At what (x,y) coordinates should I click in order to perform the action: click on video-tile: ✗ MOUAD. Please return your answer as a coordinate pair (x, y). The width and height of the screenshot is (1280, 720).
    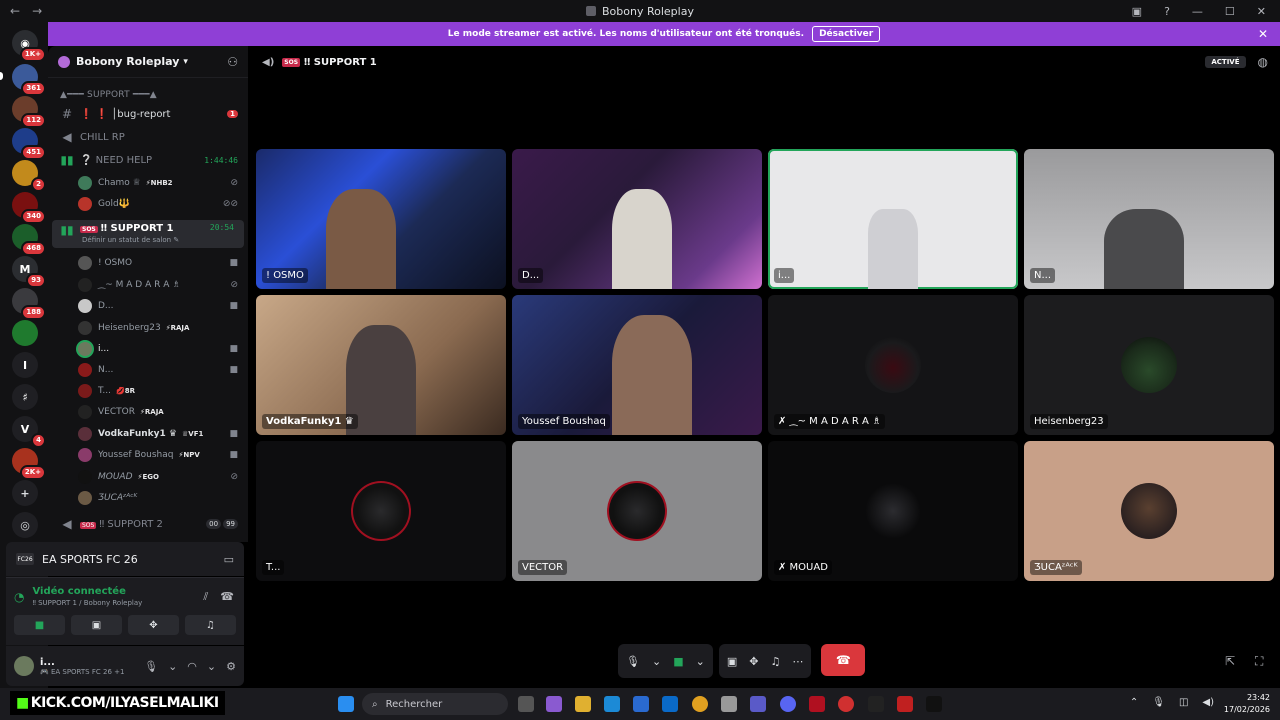
    Looking at the image, I should click on (893, 511).